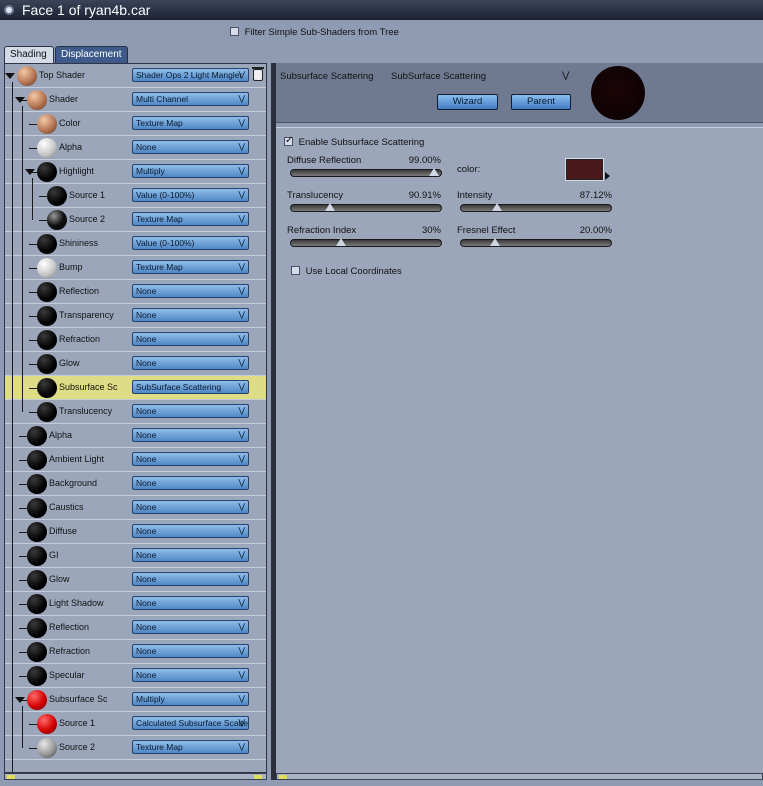  Describe the element at coordinates (283, 777) in the screenshot. I see `parameter-horizontal-scroll-thumb` at that location.